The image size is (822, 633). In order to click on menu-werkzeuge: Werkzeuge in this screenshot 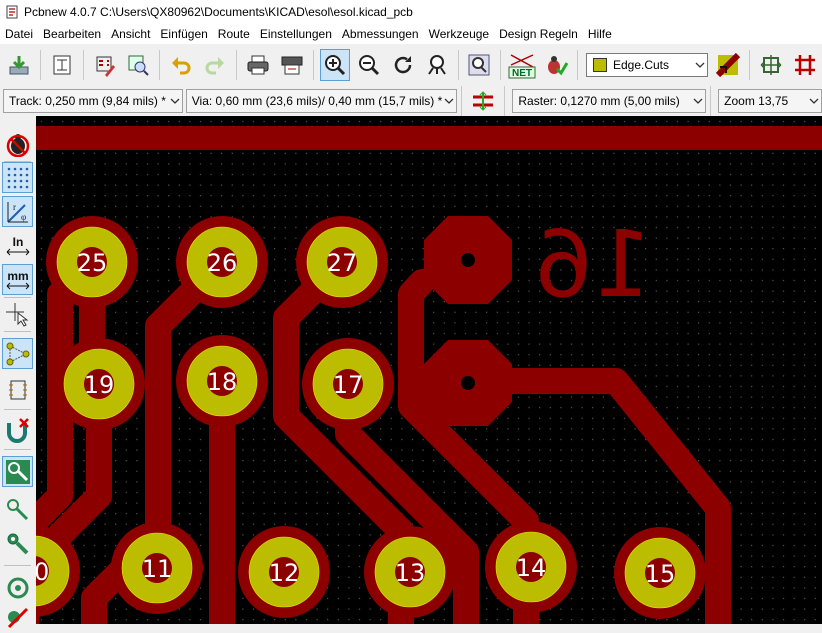, I will do `click(459, 34)`.